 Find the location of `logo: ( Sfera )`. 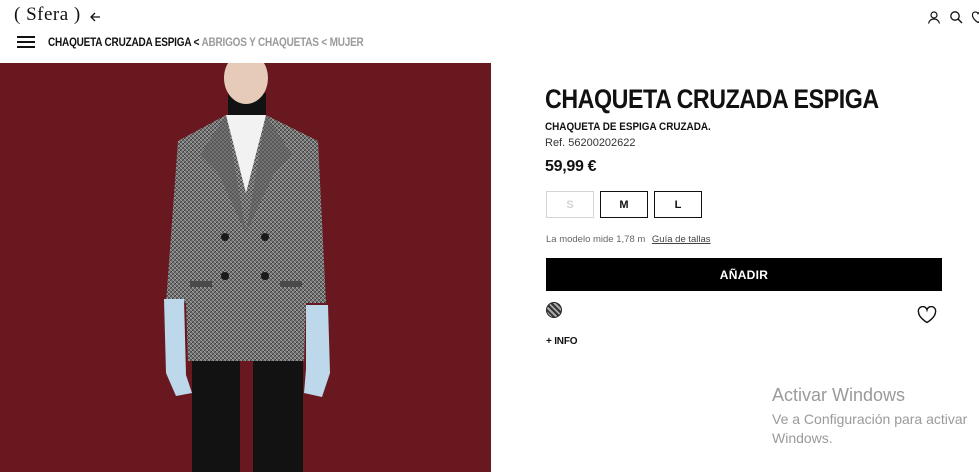

logo: ( Sfera ) is located at coordinates (47, 15).